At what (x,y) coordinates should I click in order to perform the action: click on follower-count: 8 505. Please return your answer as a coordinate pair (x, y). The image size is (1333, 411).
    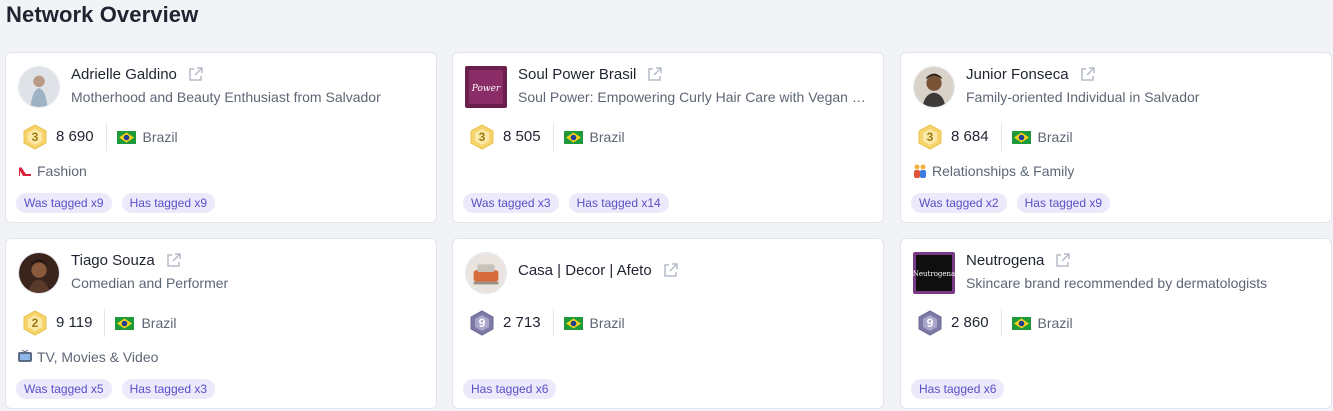
    Looking at the image, I should click on (528, 137).